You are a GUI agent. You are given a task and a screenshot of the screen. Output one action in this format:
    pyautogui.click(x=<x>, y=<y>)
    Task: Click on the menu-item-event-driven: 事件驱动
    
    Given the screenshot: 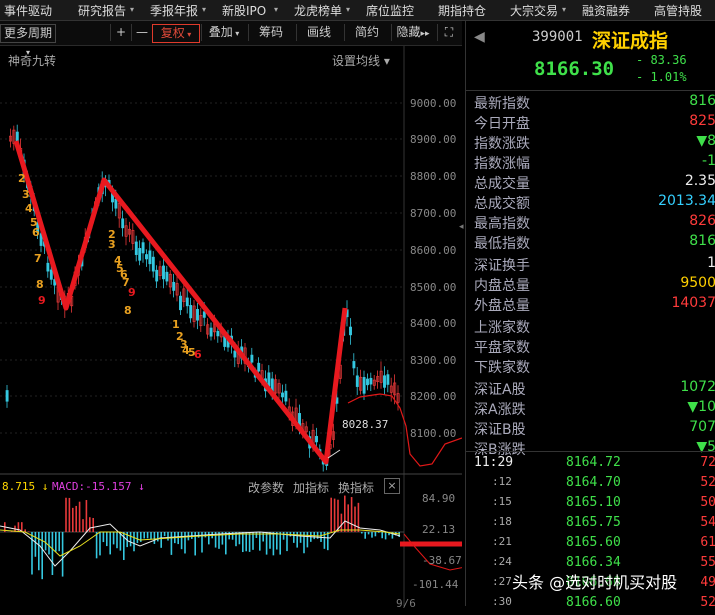 What is the action you would take?
    pyautogui.click(x=28, y=10)
    